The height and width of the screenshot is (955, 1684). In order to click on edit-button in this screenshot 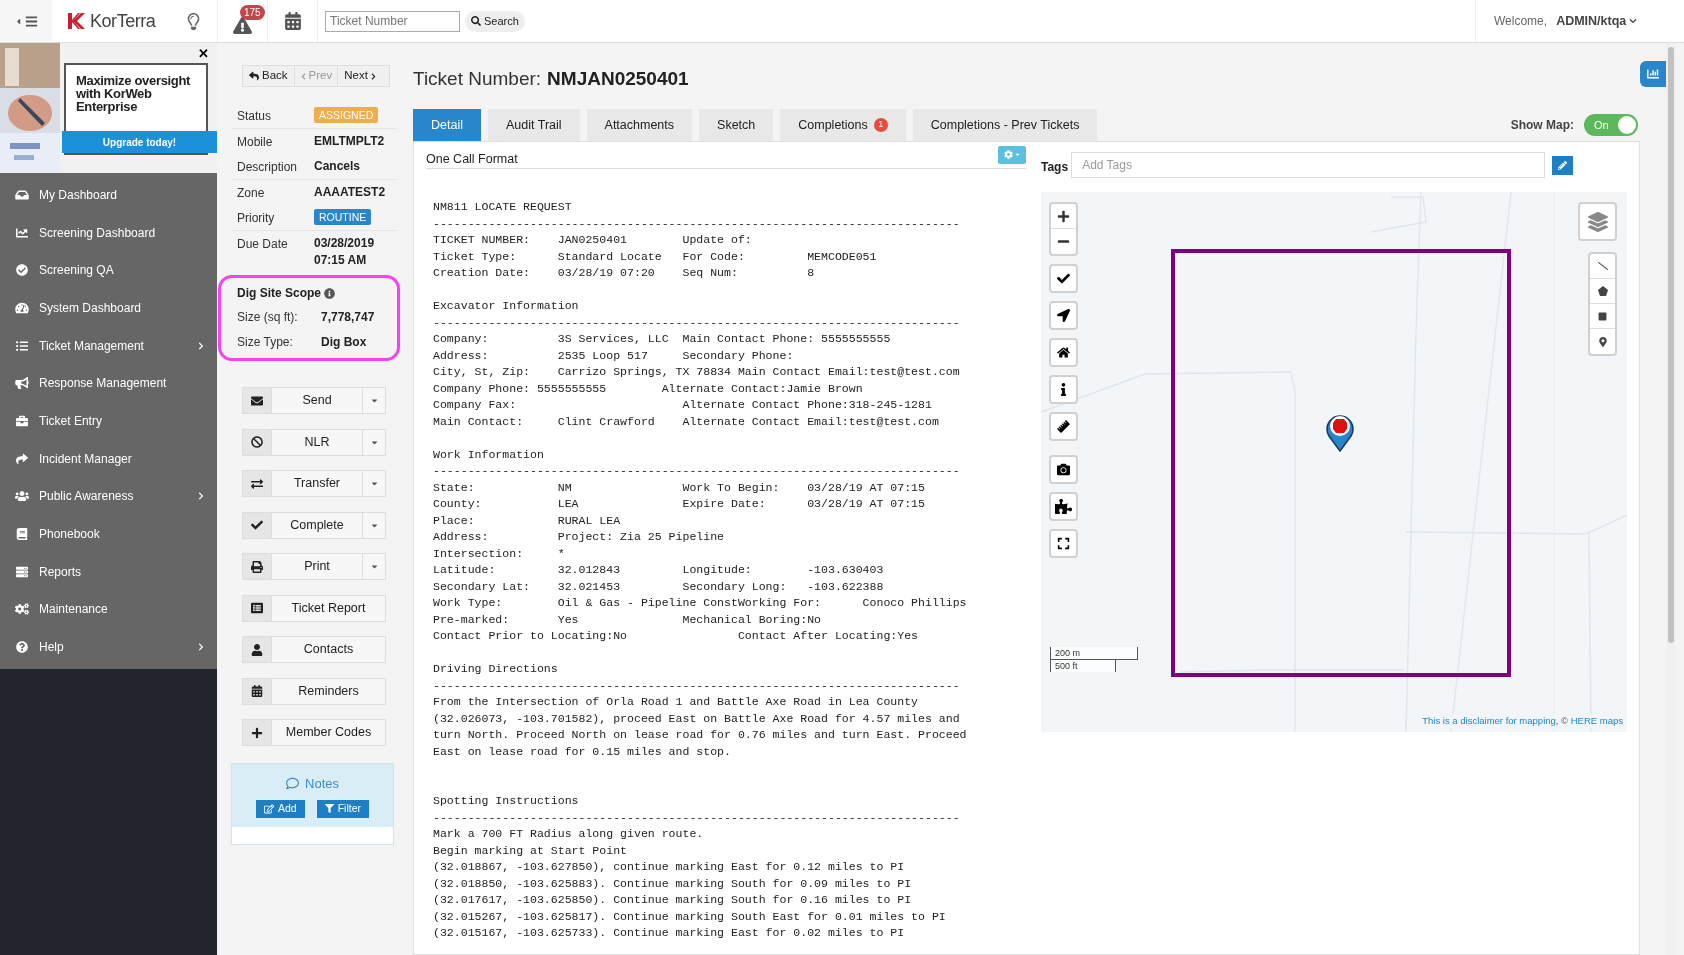, I will do `click(1563, 165)`.